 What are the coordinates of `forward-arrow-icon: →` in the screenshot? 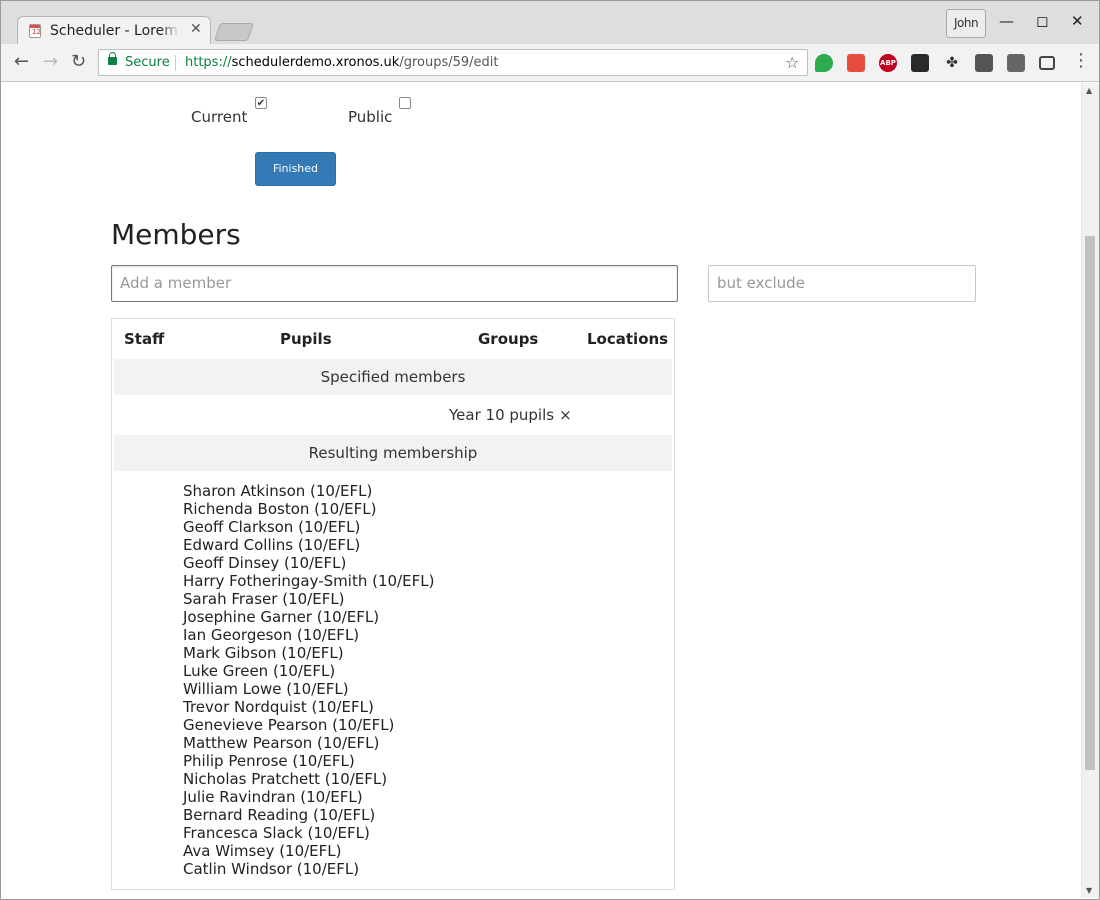 It's located at (50, 62).